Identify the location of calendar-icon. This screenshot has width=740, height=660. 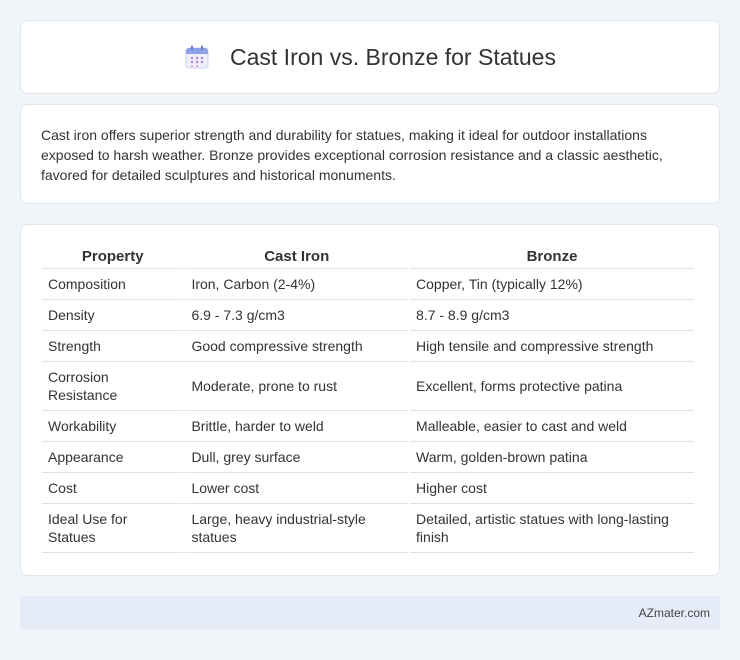
(197, 57).